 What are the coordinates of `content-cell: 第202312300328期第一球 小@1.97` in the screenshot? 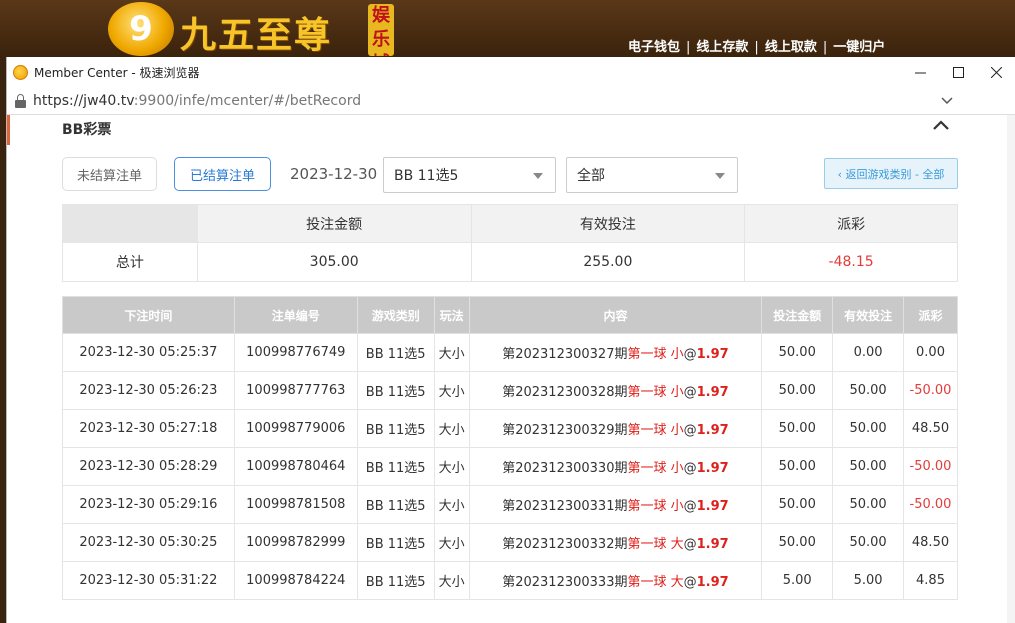 It's located at (615, 390).